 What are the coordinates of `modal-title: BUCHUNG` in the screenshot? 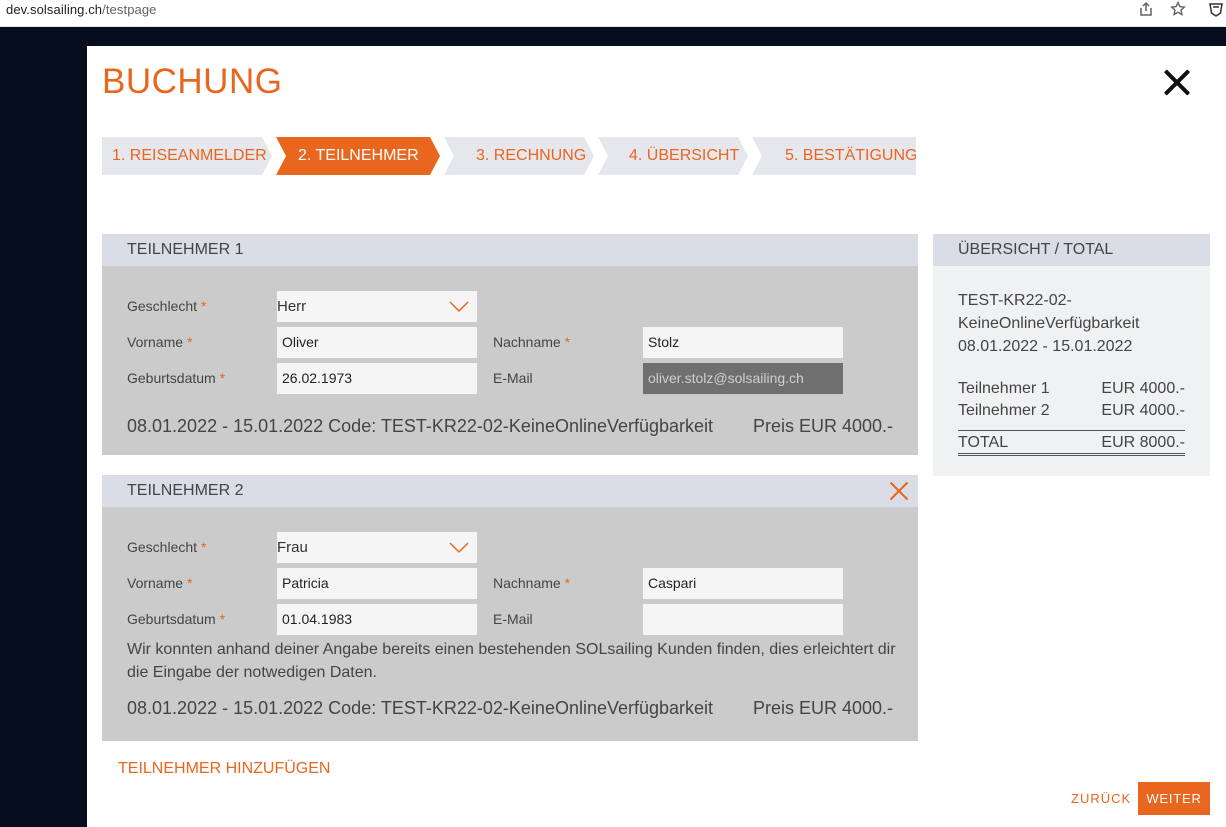 It's located at (192, 81).